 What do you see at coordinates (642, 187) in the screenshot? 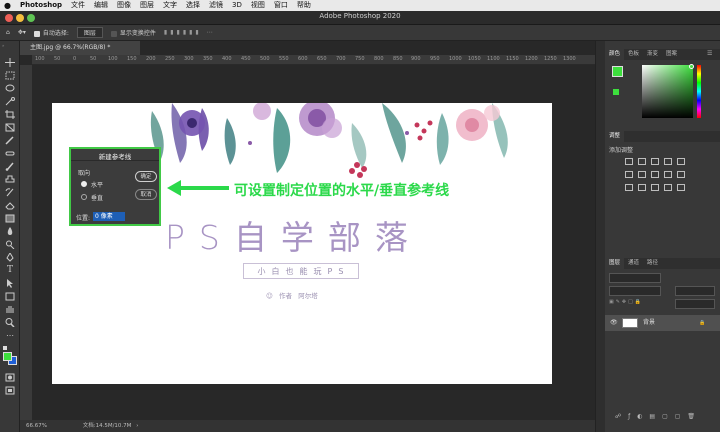
I see `posterize-adjust-icon` at bounding box center [642, 187].